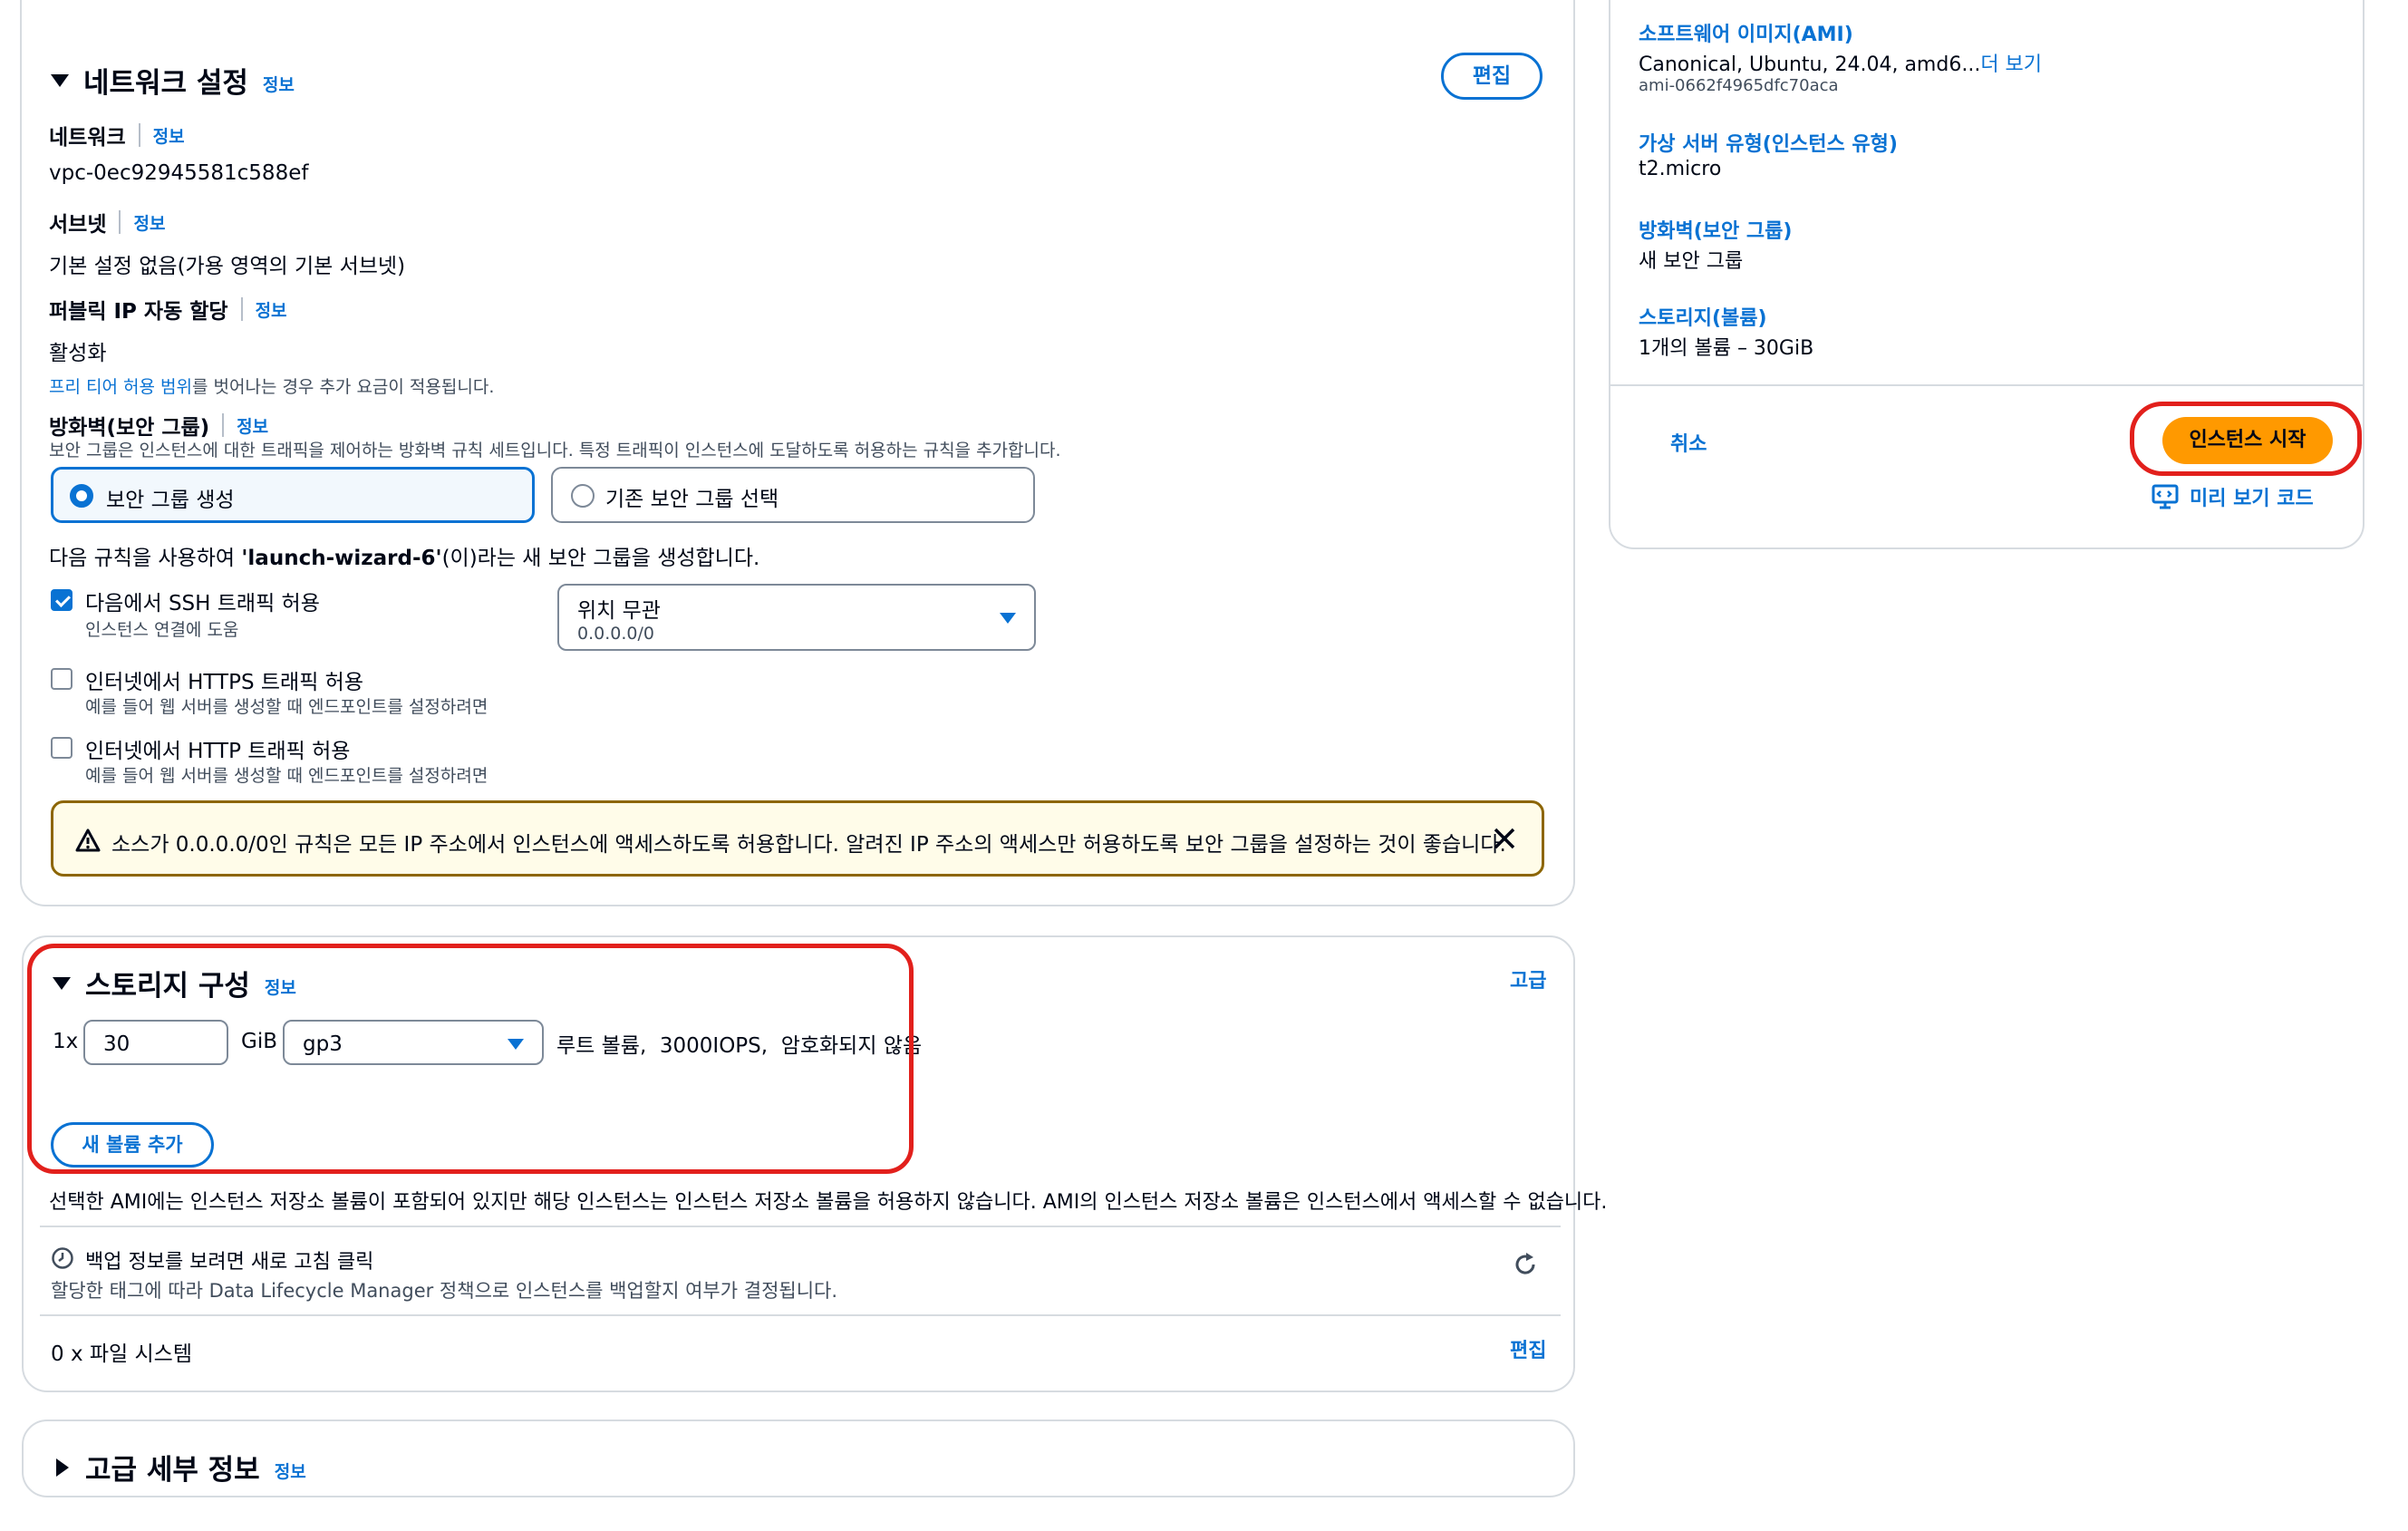  I want to click on ssh-checkbox, so click(62, 600).